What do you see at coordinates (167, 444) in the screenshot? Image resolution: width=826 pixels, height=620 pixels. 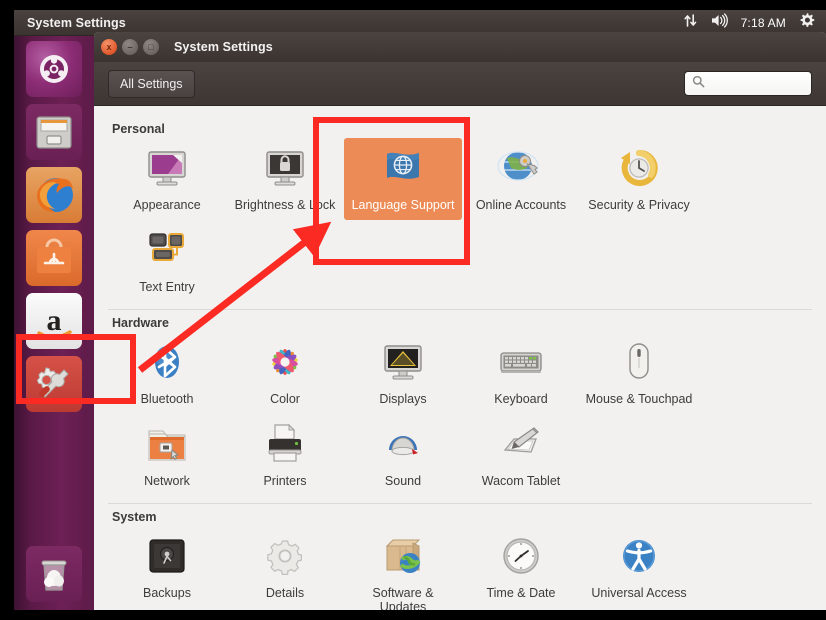 I see `network-icon` at bounding box center [167, 444].